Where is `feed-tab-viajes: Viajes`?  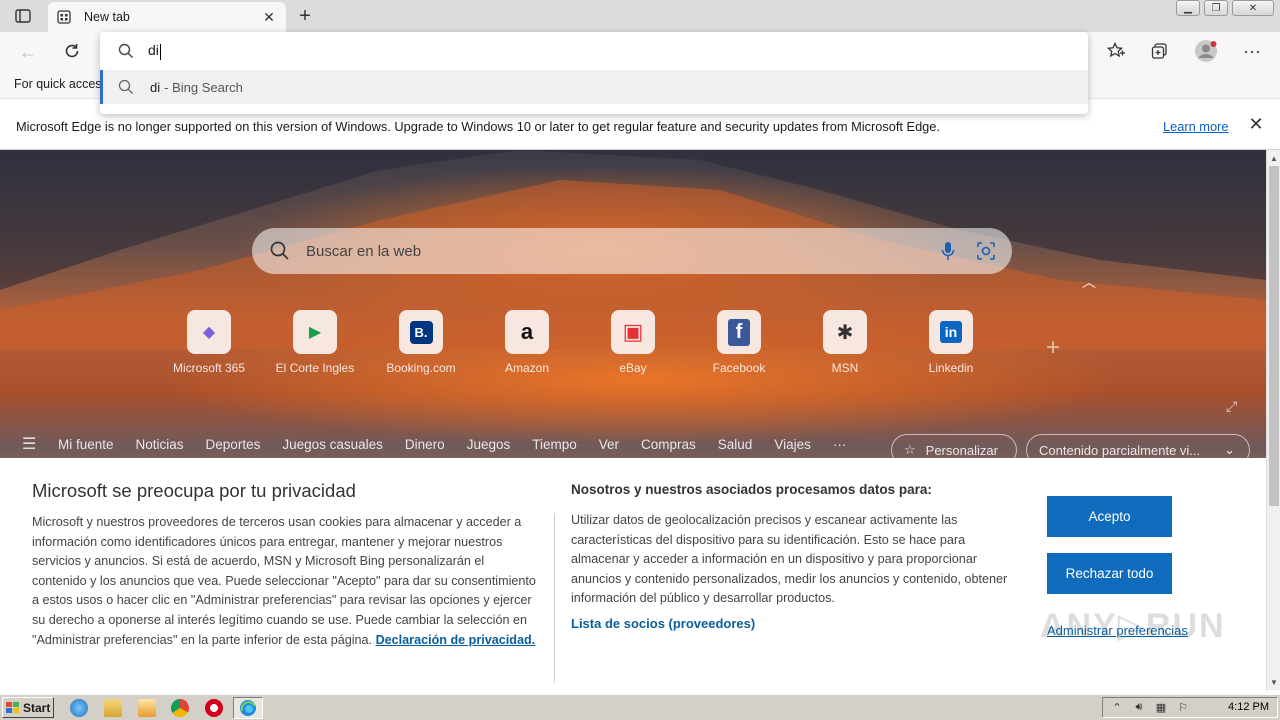 feed-tab-viajes: Viajes is located at coordinates (792, 444).